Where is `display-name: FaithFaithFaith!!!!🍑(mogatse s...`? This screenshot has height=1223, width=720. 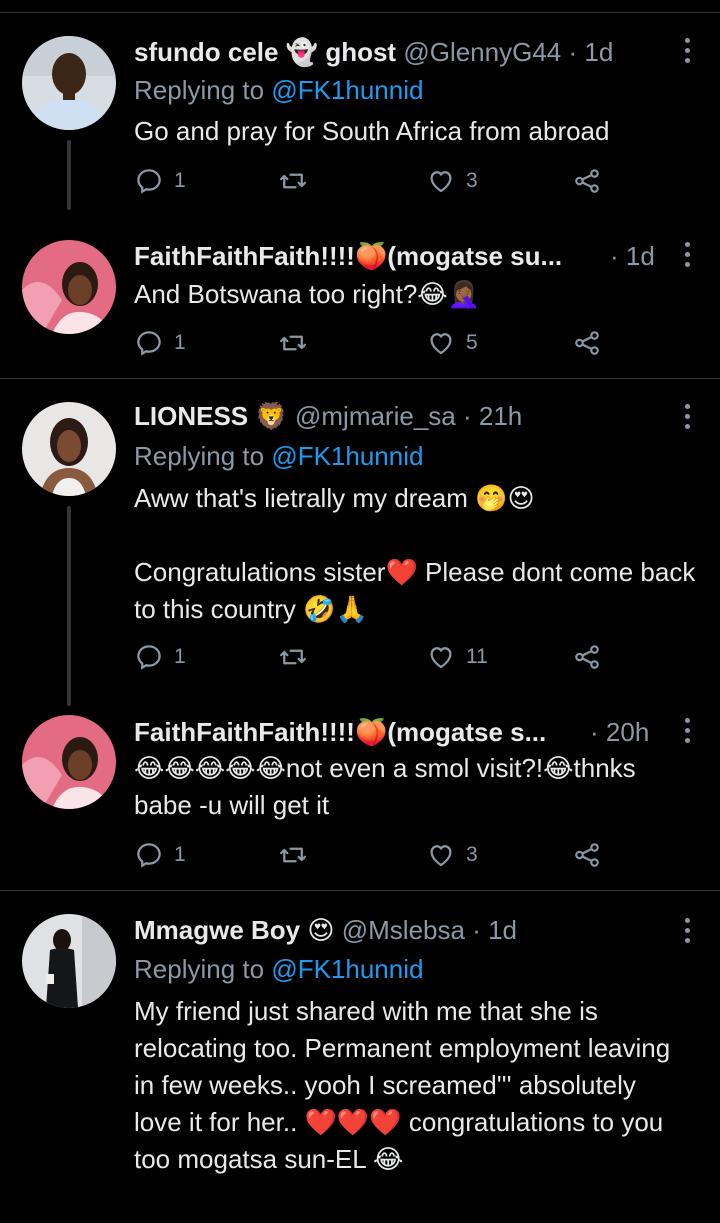
display-name: FaithFaithFaith!!!!🍑(mogatse s... is located at coordinates (340, 732).